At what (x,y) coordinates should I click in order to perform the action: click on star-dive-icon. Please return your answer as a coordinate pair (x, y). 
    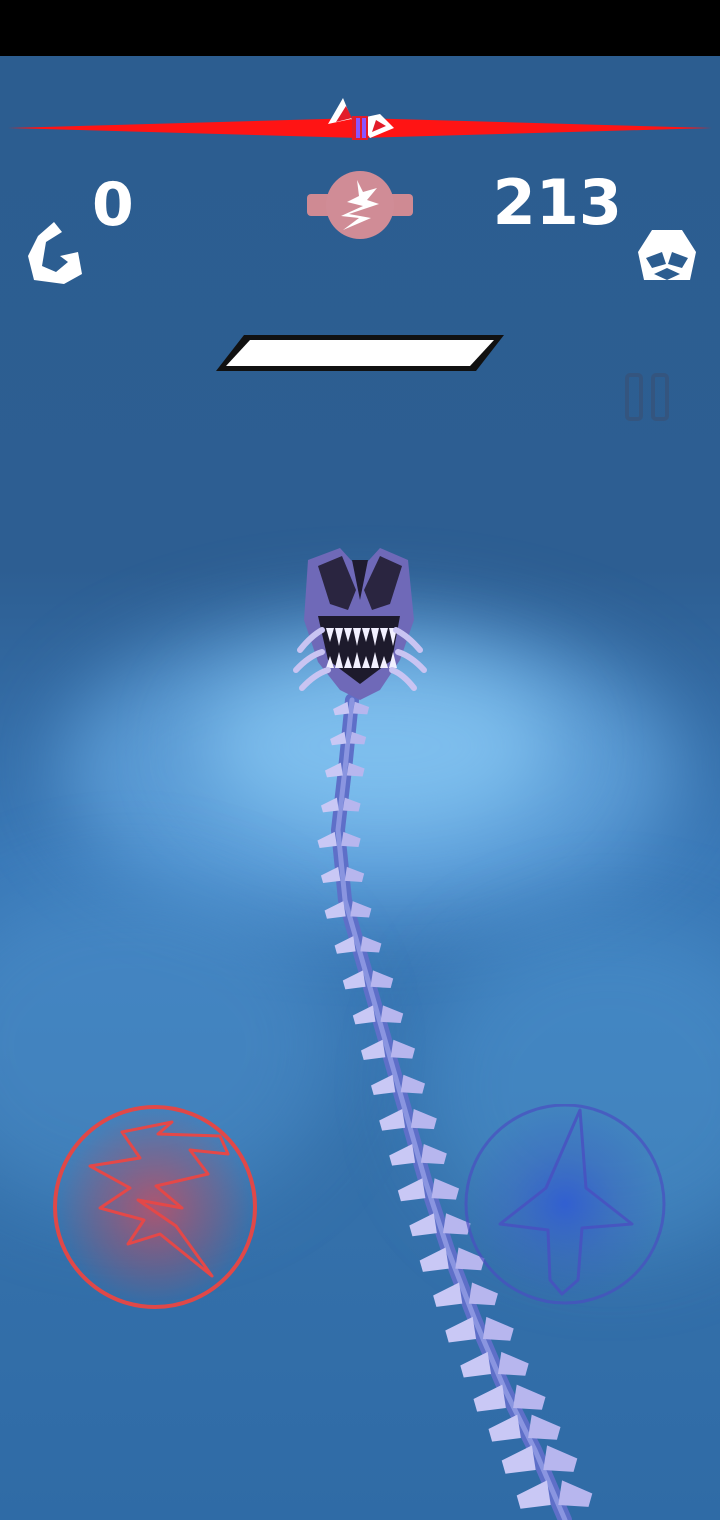
    Looking at the image, I should click on (565, 1204).